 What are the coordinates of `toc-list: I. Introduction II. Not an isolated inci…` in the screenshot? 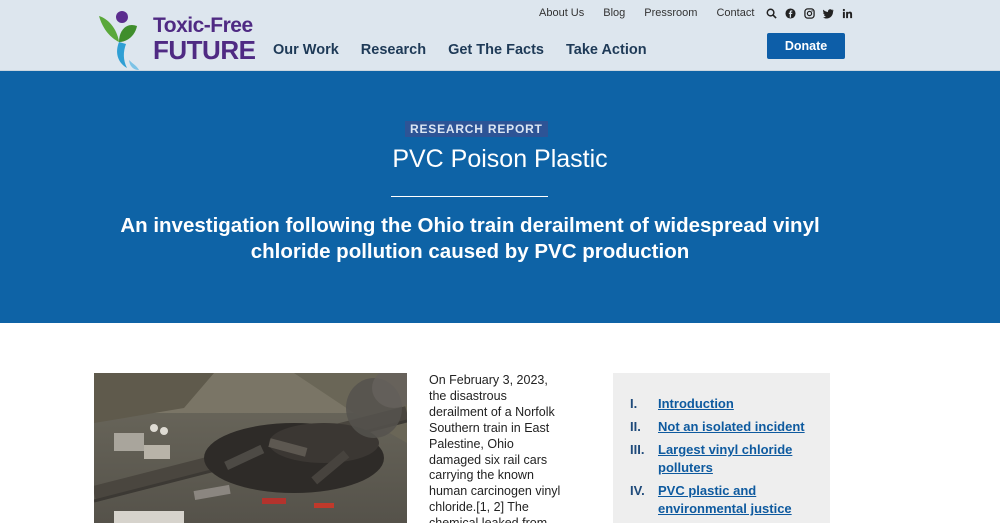 It's located at (727, 459).